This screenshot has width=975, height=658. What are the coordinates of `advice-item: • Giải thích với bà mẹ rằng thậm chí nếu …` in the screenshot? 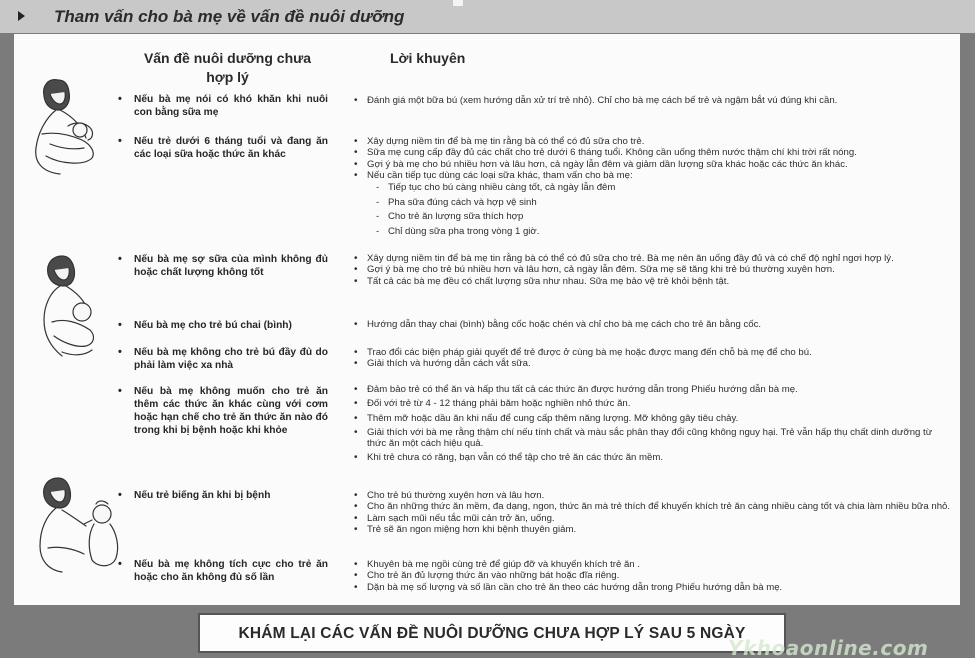 It's located at (643, 438).